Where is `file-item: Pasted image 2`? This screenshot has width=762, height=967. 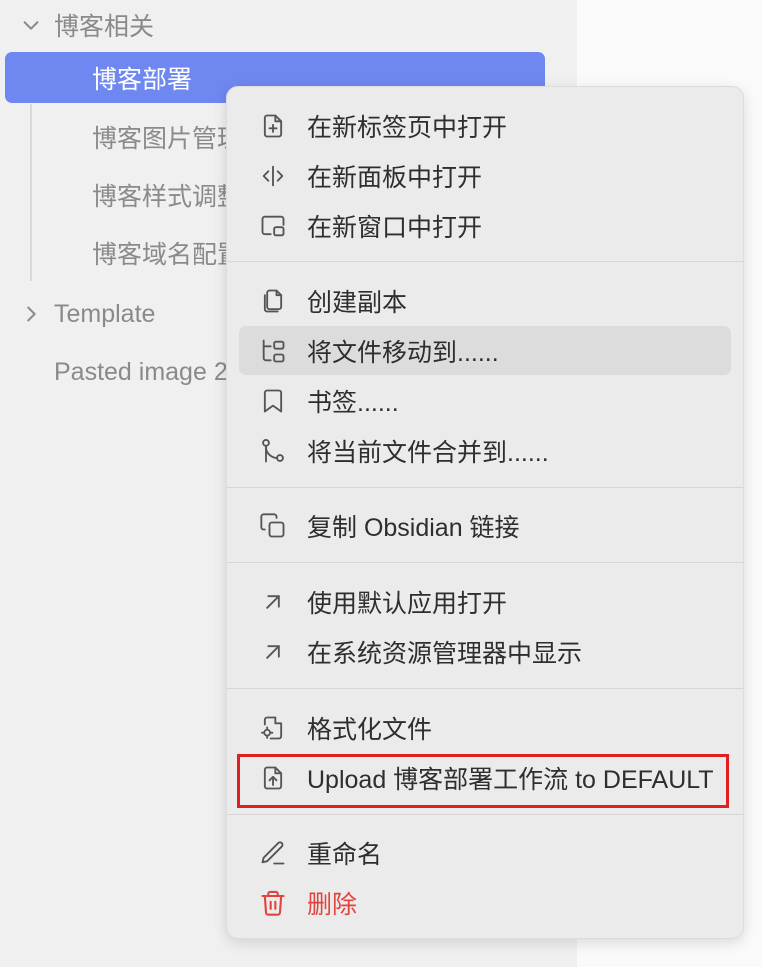 file-item: Pasted image 2 is located at coordinates (141, 372).